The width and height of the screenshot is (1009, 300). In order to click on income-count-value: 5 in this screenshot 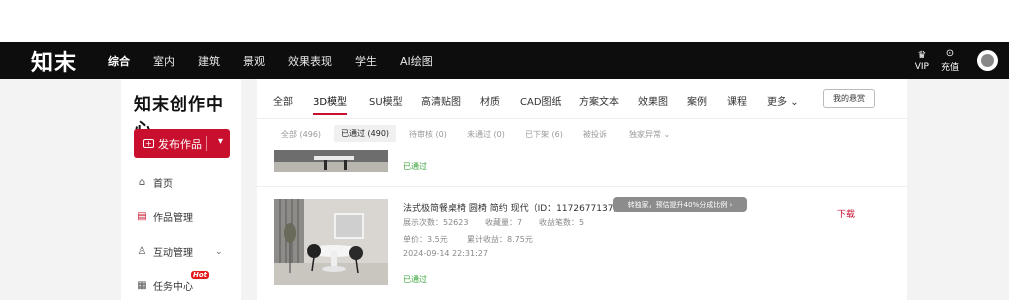, I will do `click(582, 222)`.